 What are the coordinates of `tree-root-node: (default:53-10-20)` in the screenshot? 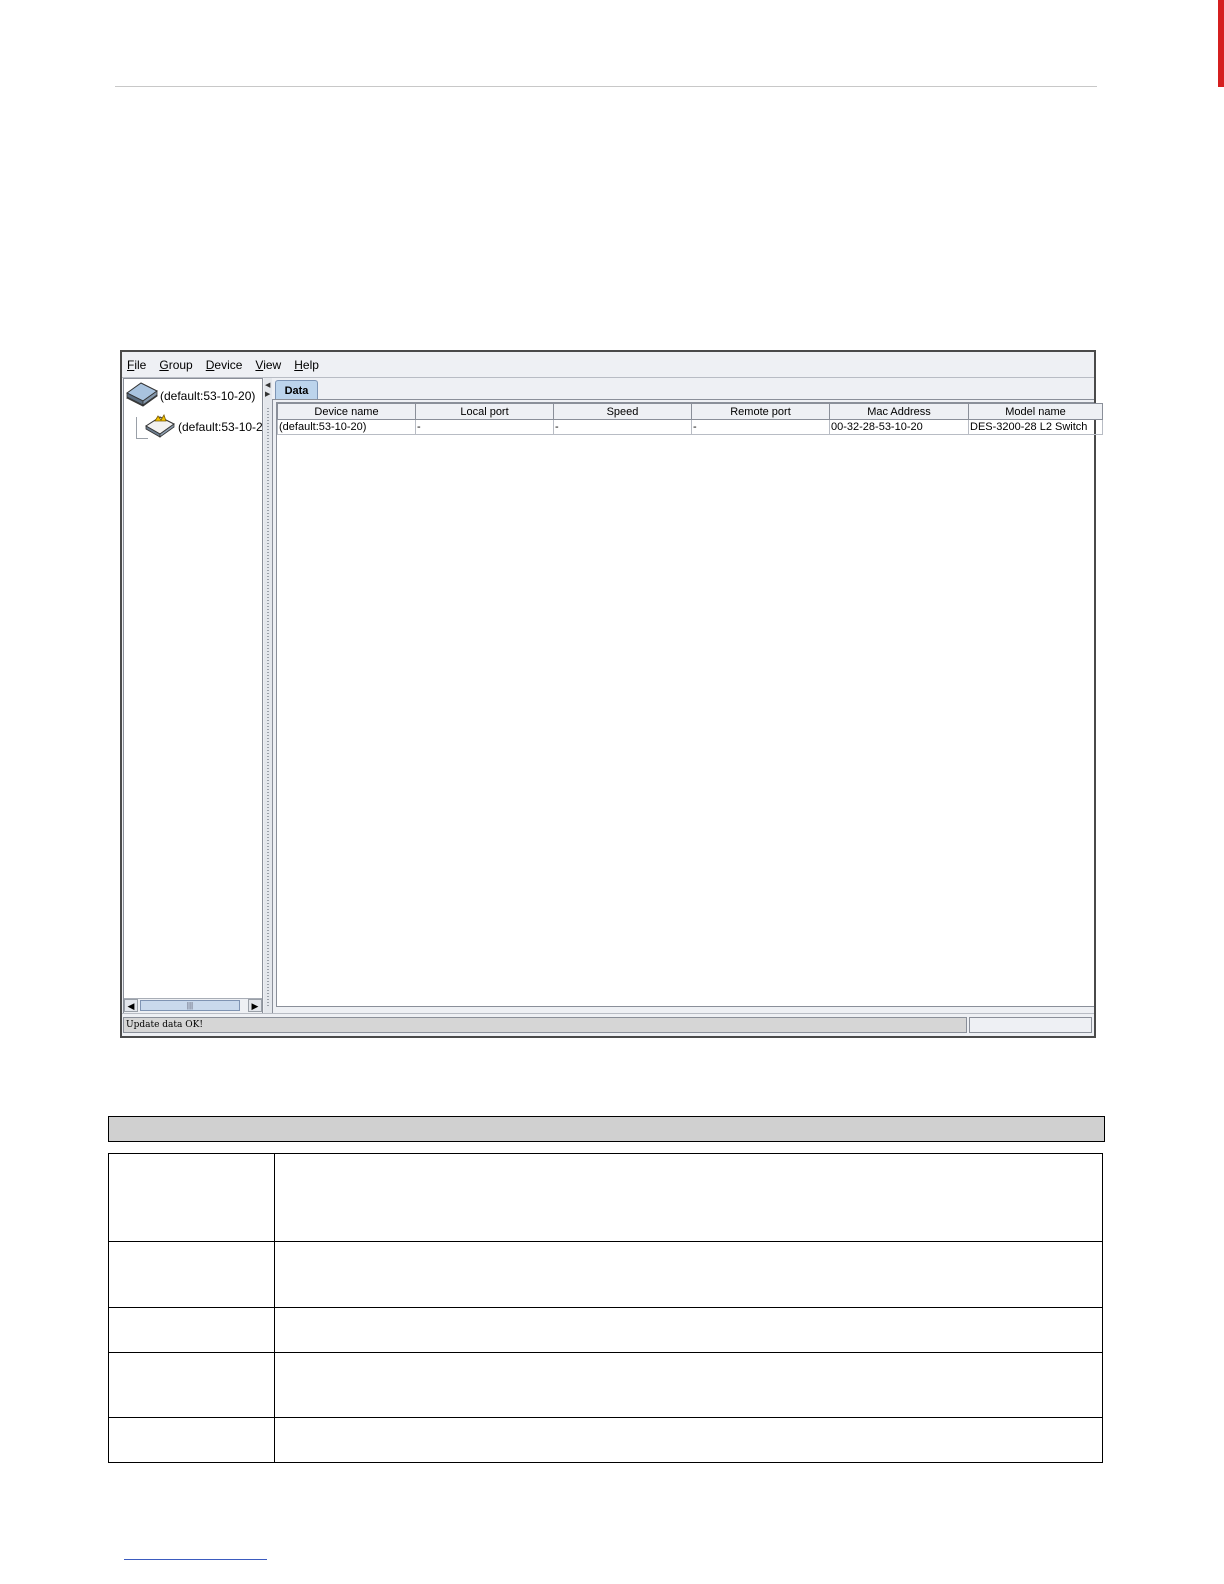 It's located at (193, 395).